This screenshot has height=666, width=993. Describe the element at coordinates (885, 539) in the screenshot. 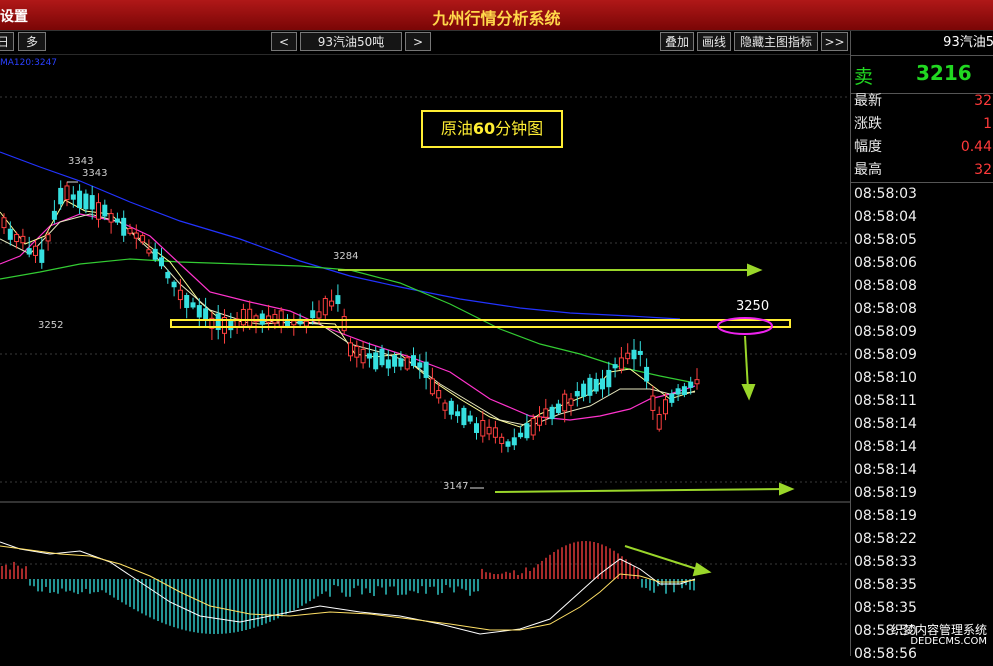

I see `tick-time: 08:58:22` at that location.